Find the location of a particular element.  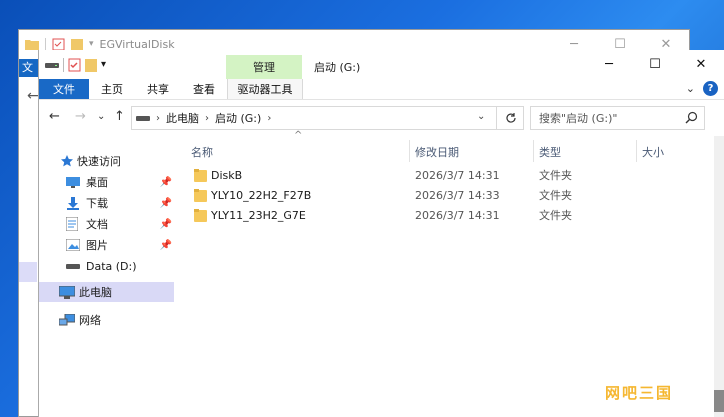

tab-drive-tools: 驱动器工具 is located at coordinates (265, 89).